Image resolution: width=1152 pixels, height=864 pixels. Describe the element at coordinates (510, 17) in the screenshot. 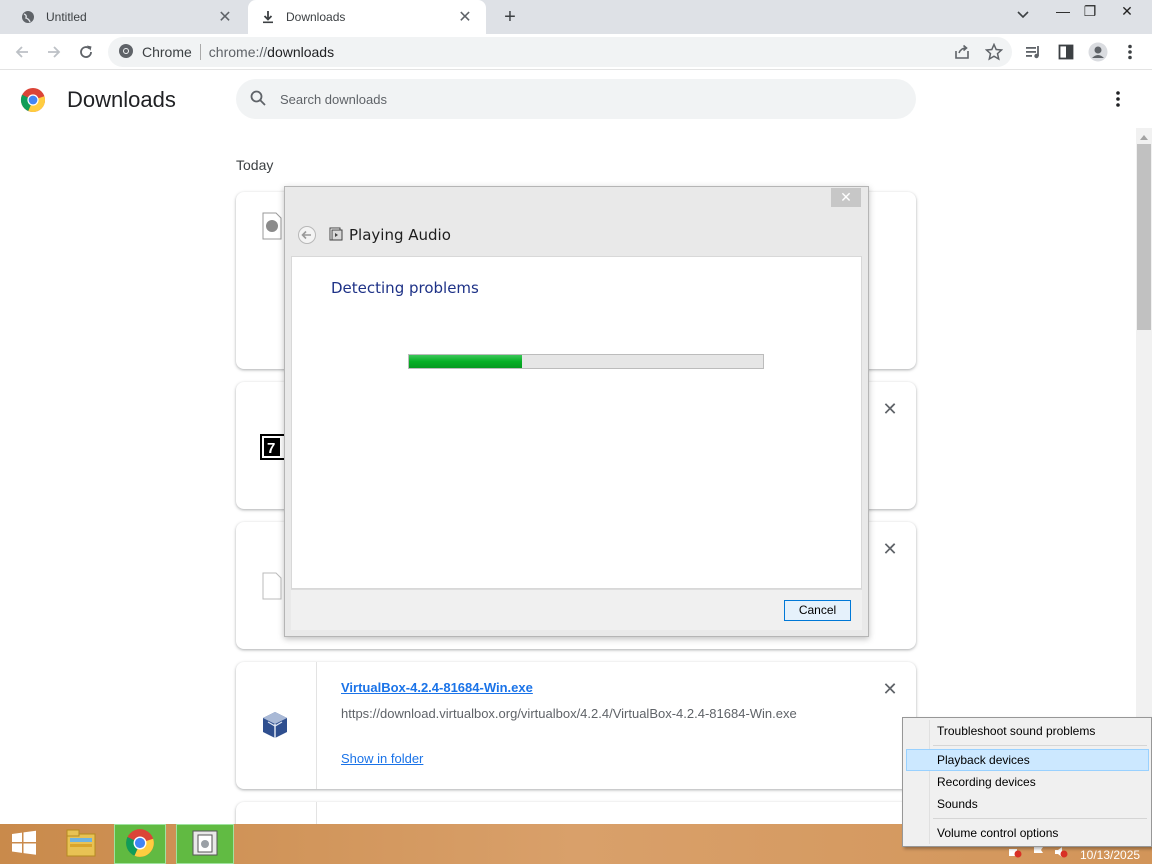

I see `new-tab-button: +` at that location.